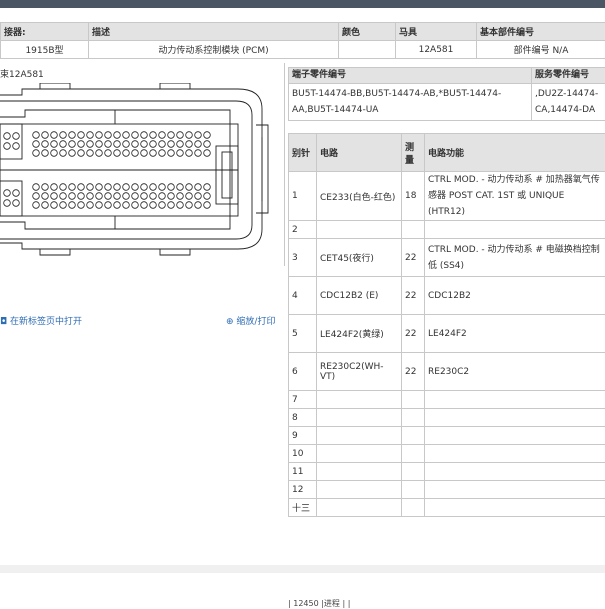  I want to click on open-in-new-tab-label: 在新标签页中打开, so click(46, 322).